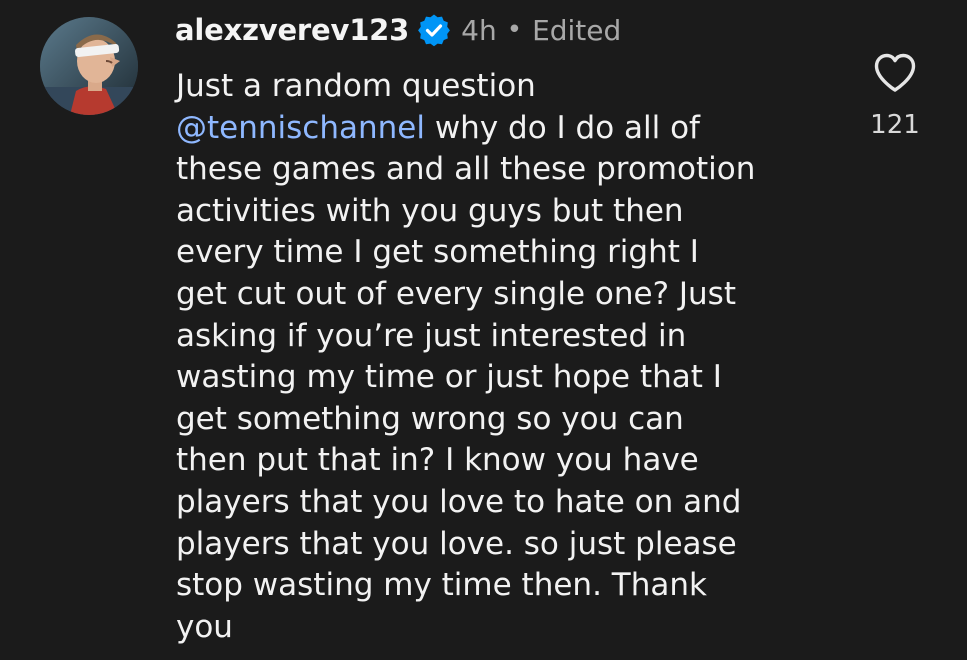 This screenshot has height=660, width=967. I want to click on comment-line: every time I get something right I, so click(437, 252).